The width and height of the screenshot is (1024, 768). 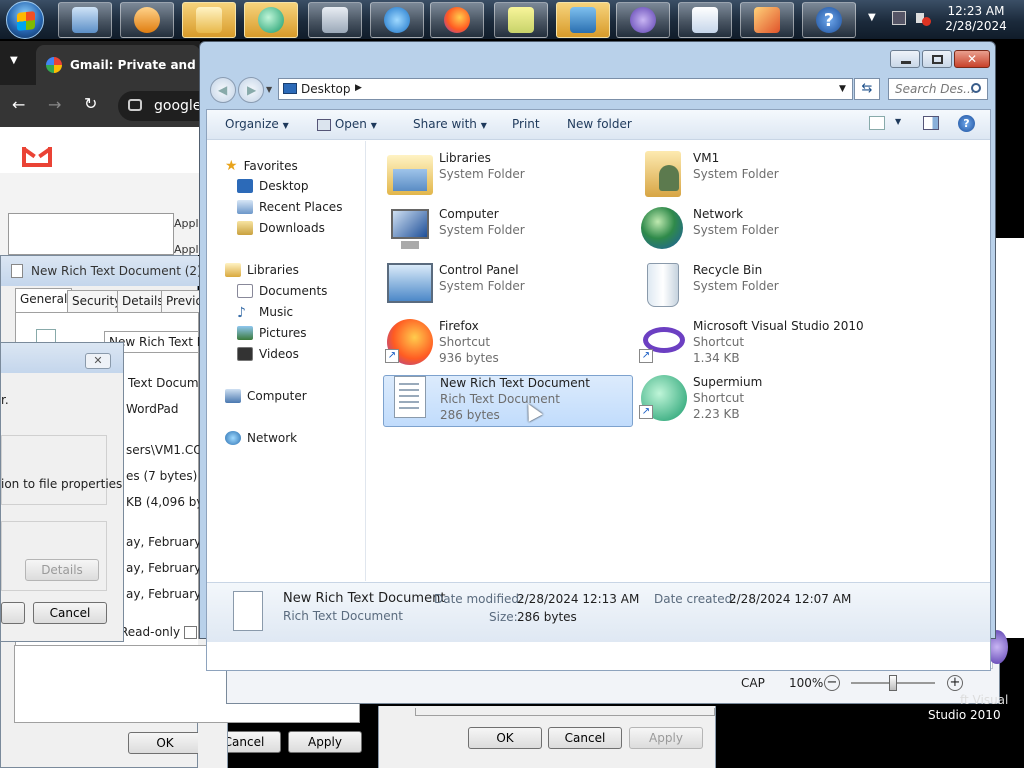 I want to click on user-folder-icon, so click(x=663, y=174).